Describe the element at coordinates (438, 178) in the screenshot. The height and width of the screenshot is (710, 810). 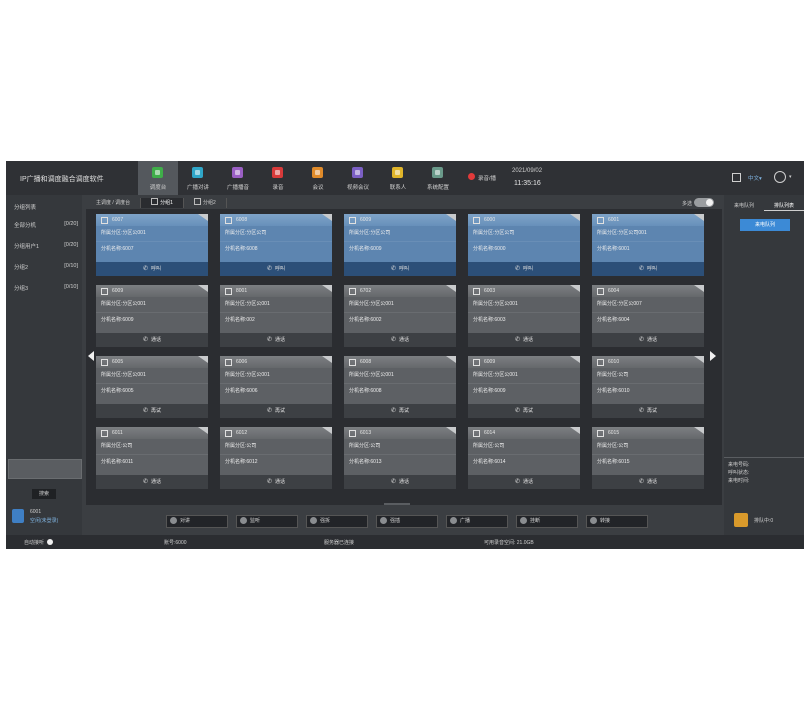
I see `nav-item: 系统配置` at that location.